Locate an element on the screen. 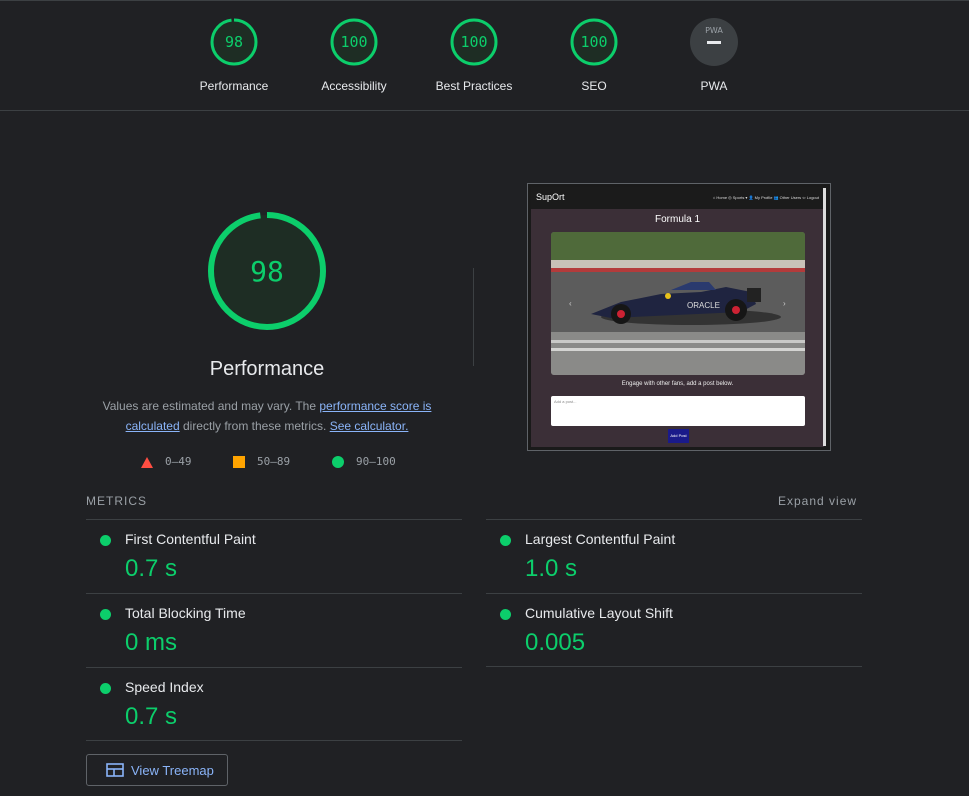 The image size is (969, 796). legend-pass: 90–100 is located at coordinates (364, 461).